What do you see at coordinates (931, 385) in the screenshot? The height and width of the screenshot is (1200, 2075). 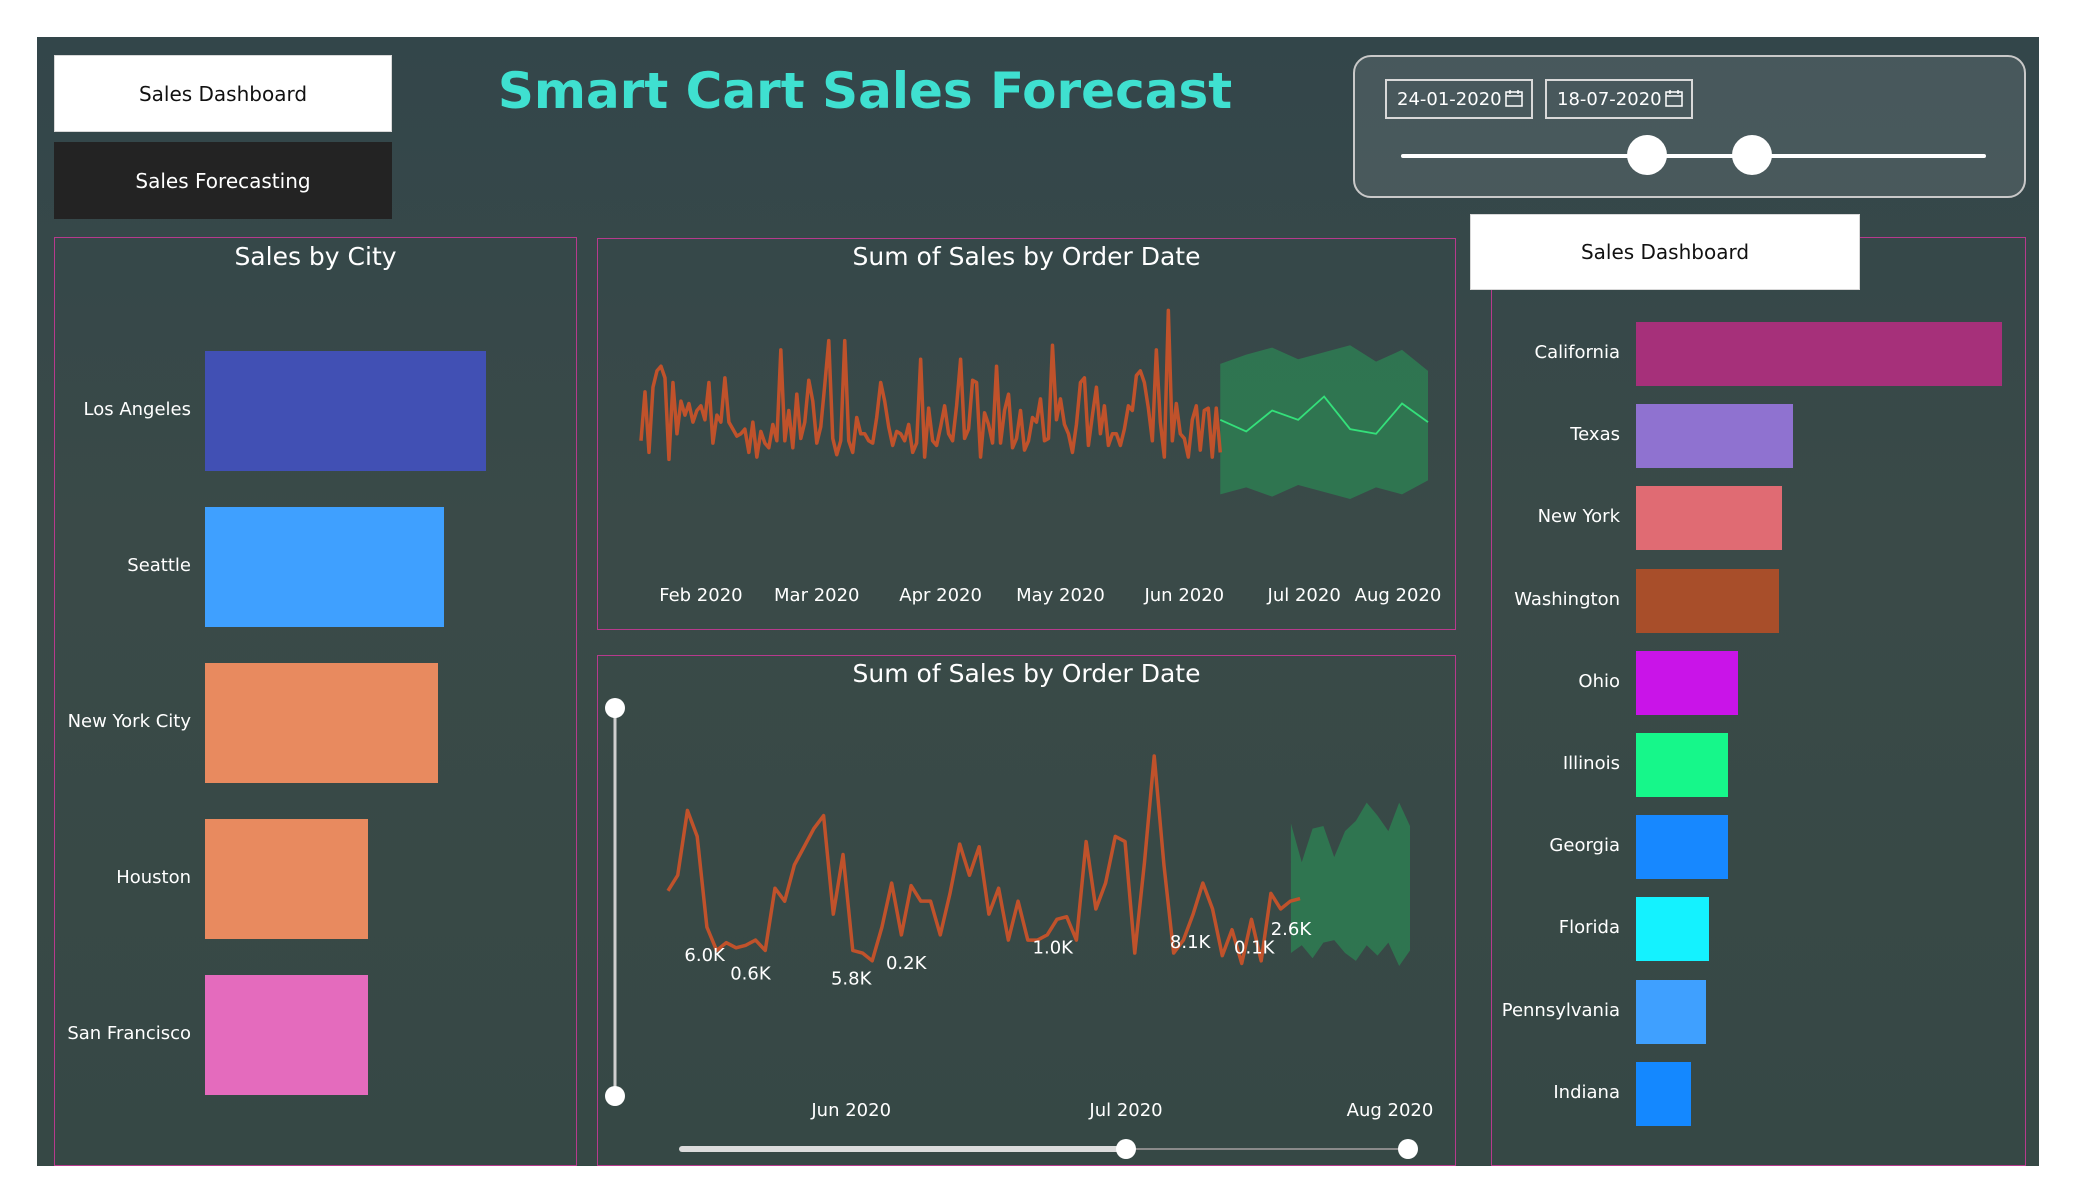 I see `sales-line` at bounding box center [931, 385].